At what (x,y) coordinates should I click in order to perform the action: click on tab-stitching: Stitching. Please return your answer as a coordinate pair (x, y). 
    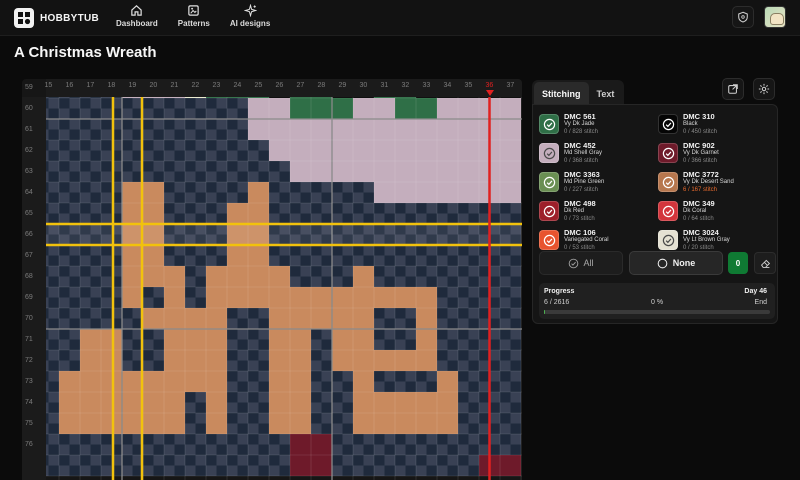
    Looking at the image, I should click on (561, 93).